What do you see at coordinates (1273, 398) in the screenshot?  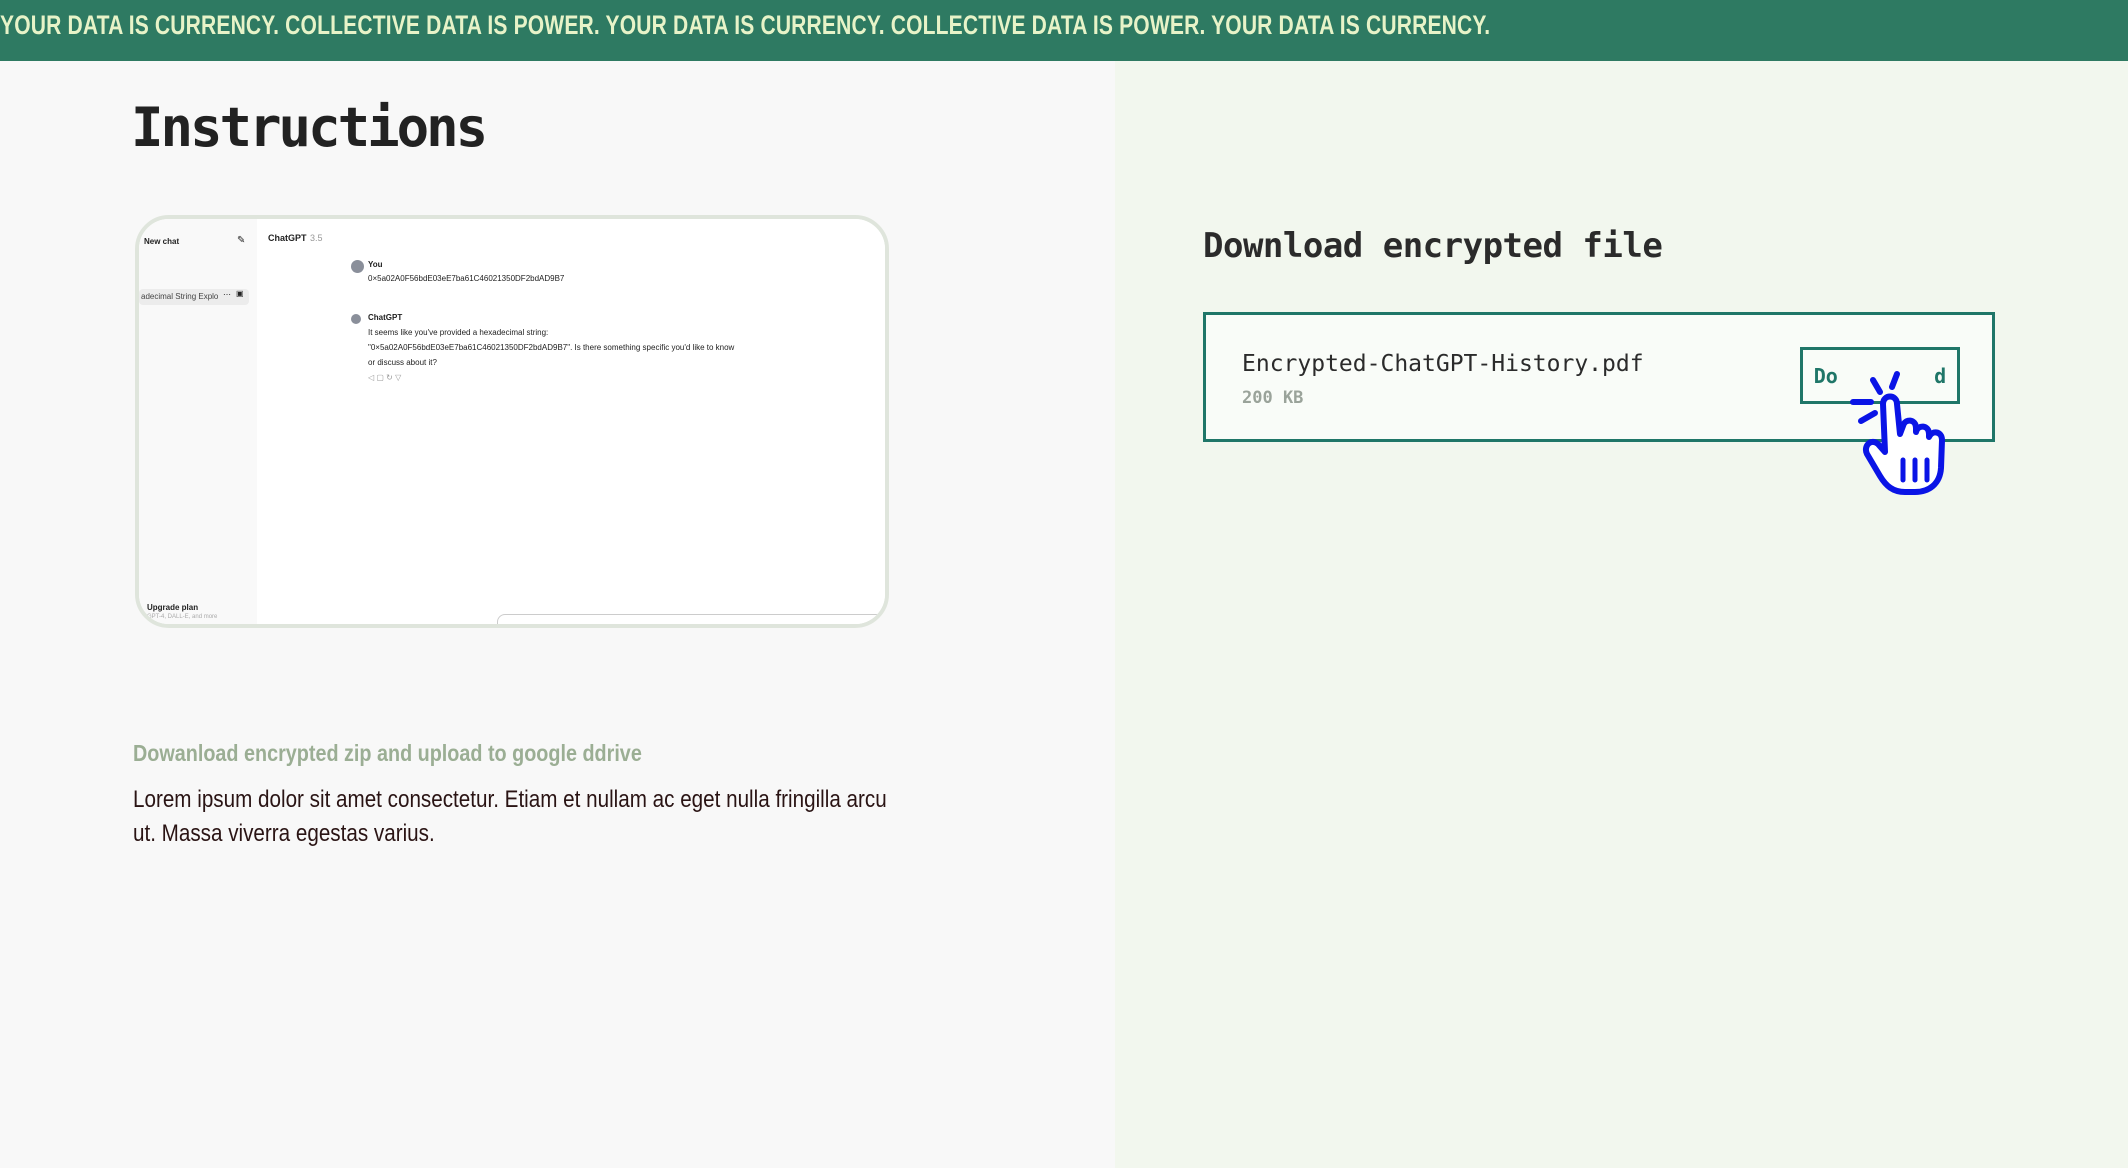 I see `file-size: 200 KB` at bounding box center [1273, 398].